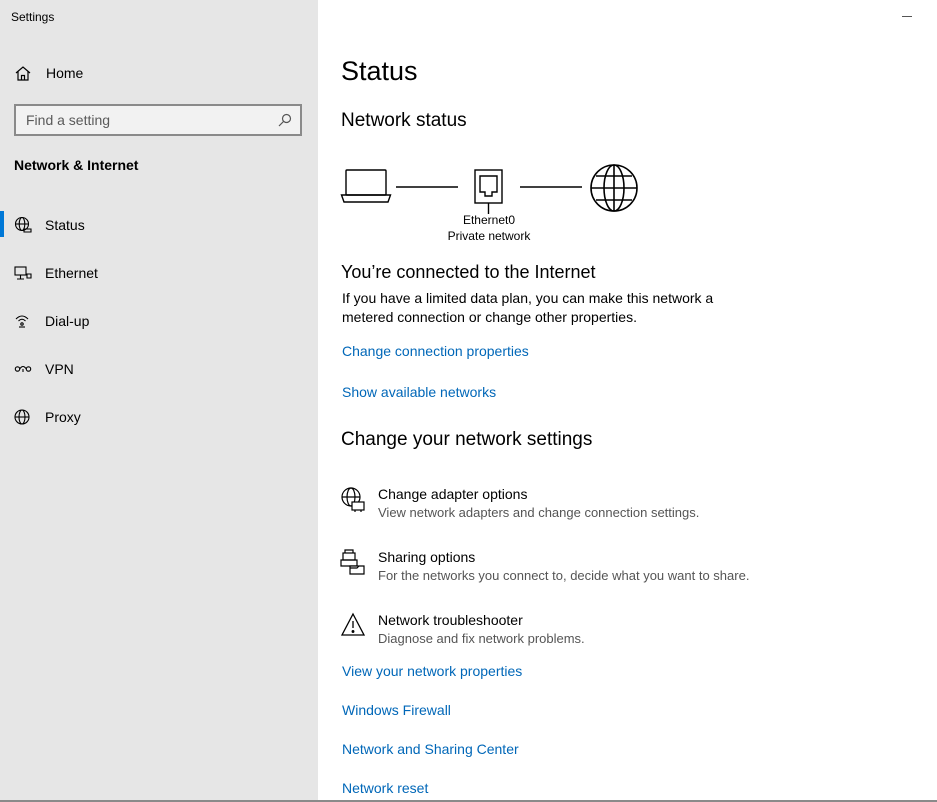 This screenshot has height=802, width=937. Describe the element at coordinates (285, 120) in the screenshot. I see `search-icon` at that location.